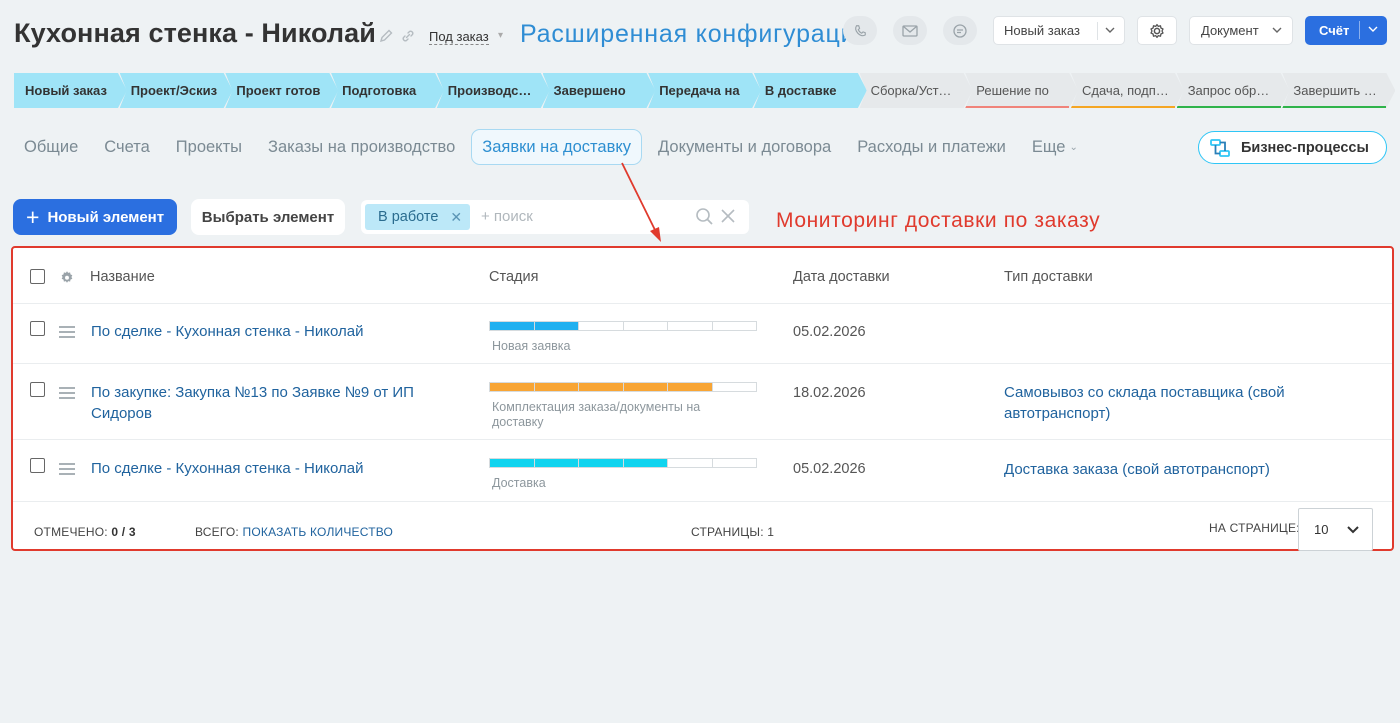 The image size is (1400, 723). I want to click on tab-label: Заказы на производство, so click(362, 146).